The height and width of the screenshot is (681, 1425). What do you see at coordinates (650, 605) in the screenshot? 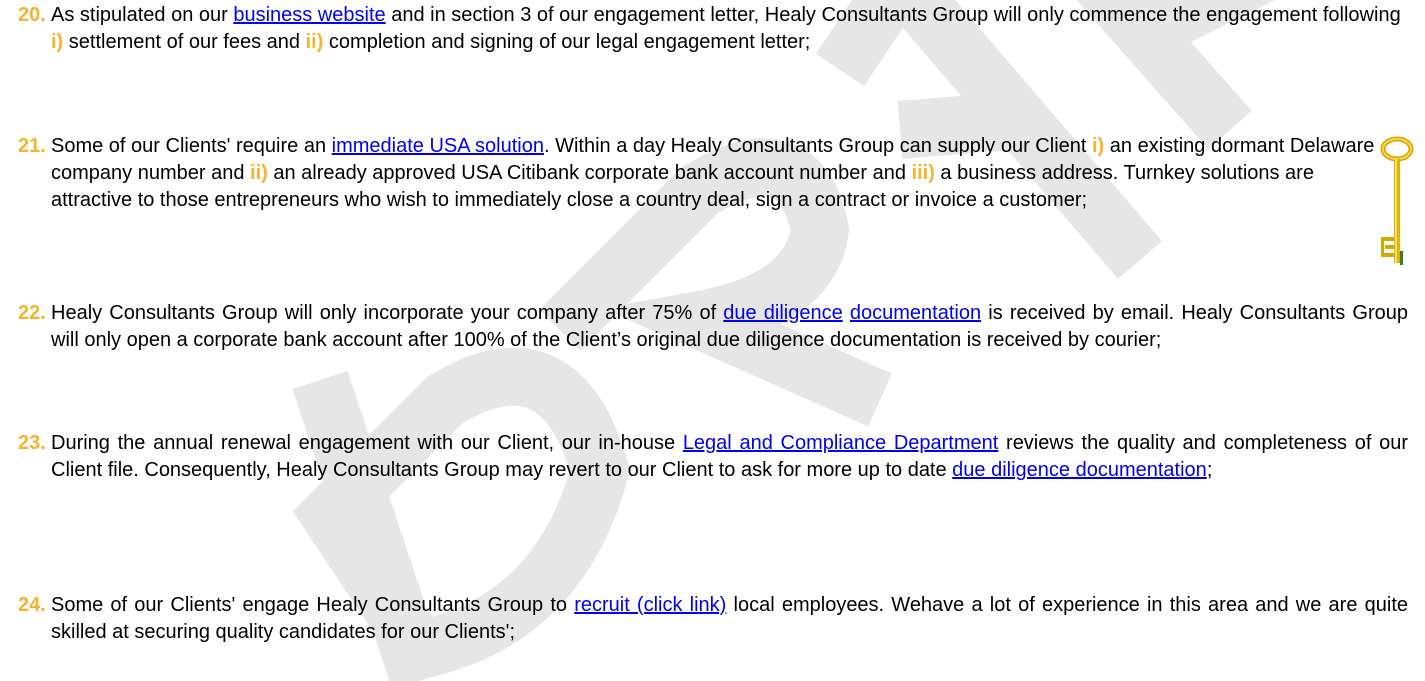
I see `recruit-link: recruit (click link)` at bounding box center [650, 605].